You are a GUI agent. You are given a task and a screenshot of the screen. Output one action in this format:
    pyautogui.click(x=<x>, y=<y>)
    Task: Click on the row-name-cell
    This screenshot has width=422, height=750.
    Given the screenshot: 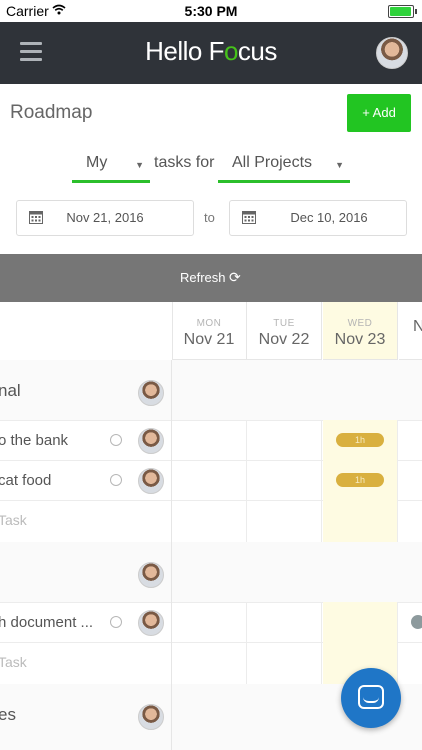 What is the action you would take?
    pyautogui.click(x=86, y=572)
    